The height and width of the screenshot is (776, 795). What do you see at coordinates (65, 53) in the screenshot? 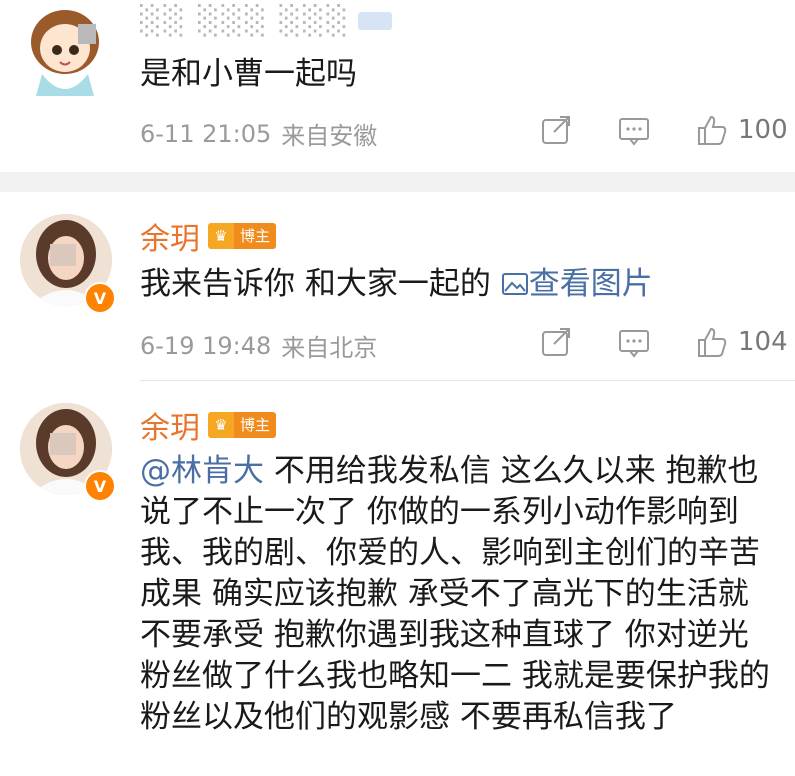
I see `cartoon-girl-avatar-icon` at bounding box center [65, 53].